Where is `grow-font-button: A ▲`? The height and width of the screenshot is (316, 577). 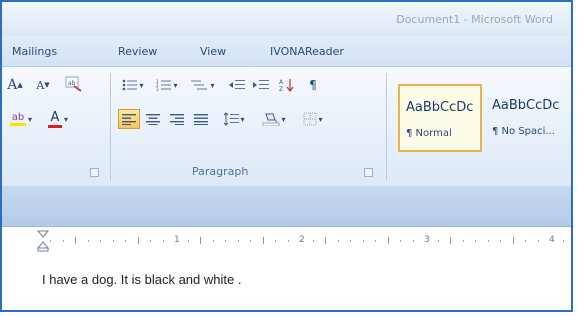
grow-font-button: A ▲ is located at coordinates (15, 85).